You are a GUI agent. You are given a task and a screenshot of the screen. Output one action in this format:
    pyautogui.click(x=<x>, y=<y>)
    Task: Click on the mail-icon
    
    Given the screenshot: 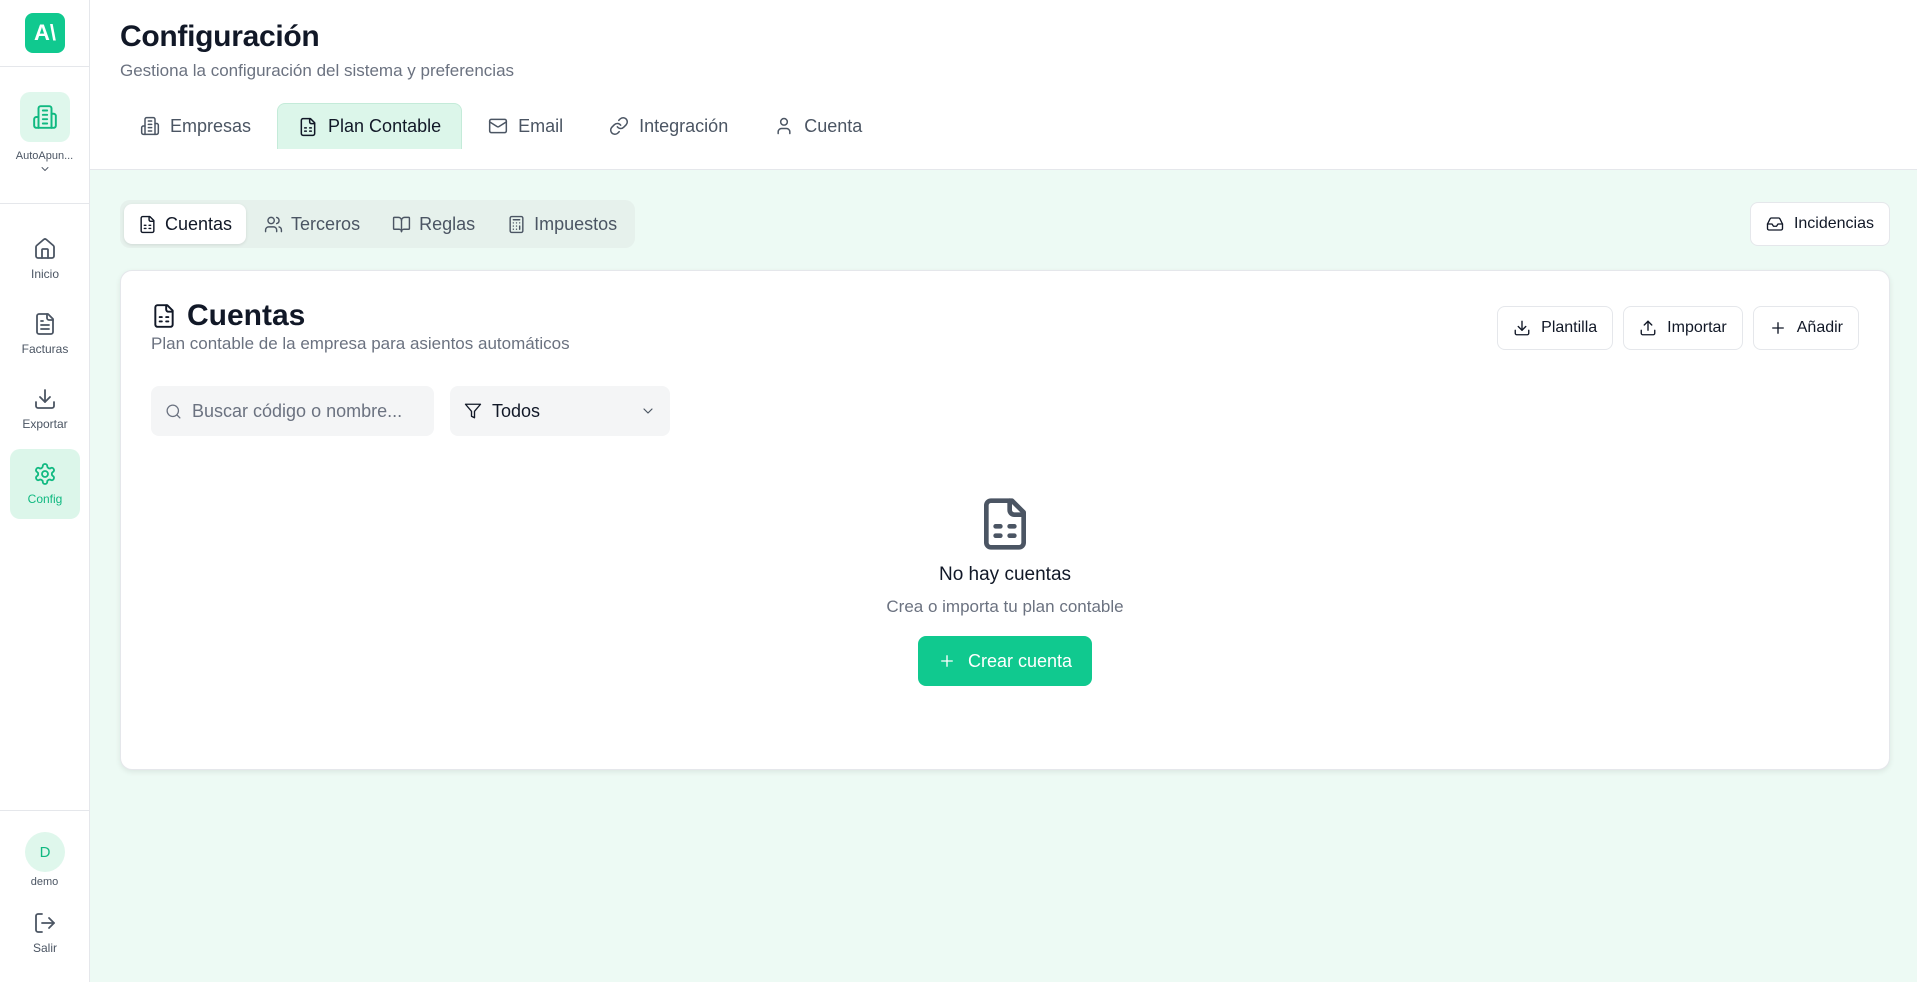 What is the action you would take?
    pyautogui.click(x=498, y=126)
    